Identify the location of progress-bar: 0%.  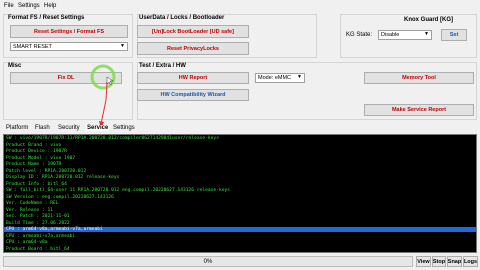
(208, 261).